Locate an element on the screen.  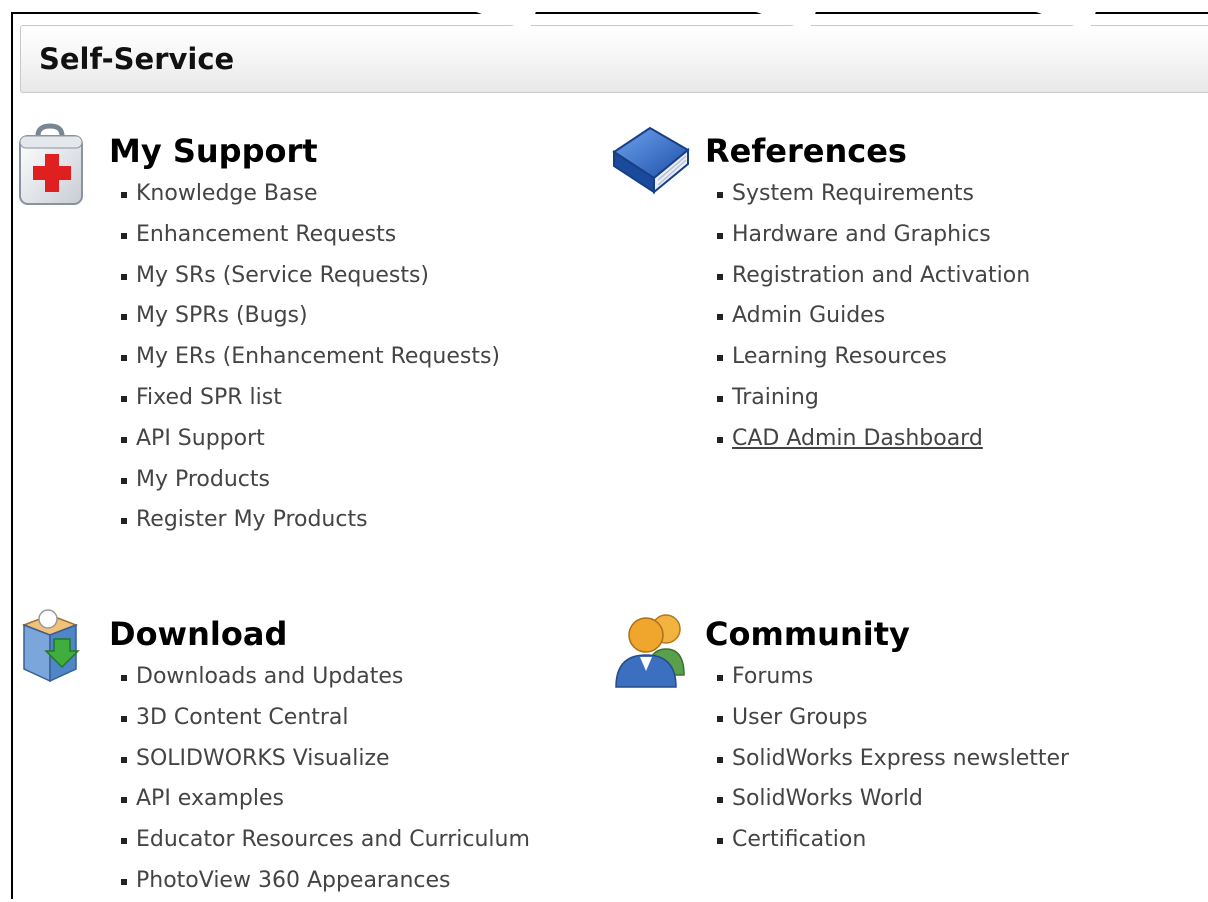
my-srs-link: My SRs (Service Requests) is located at coordinates (282, 275).